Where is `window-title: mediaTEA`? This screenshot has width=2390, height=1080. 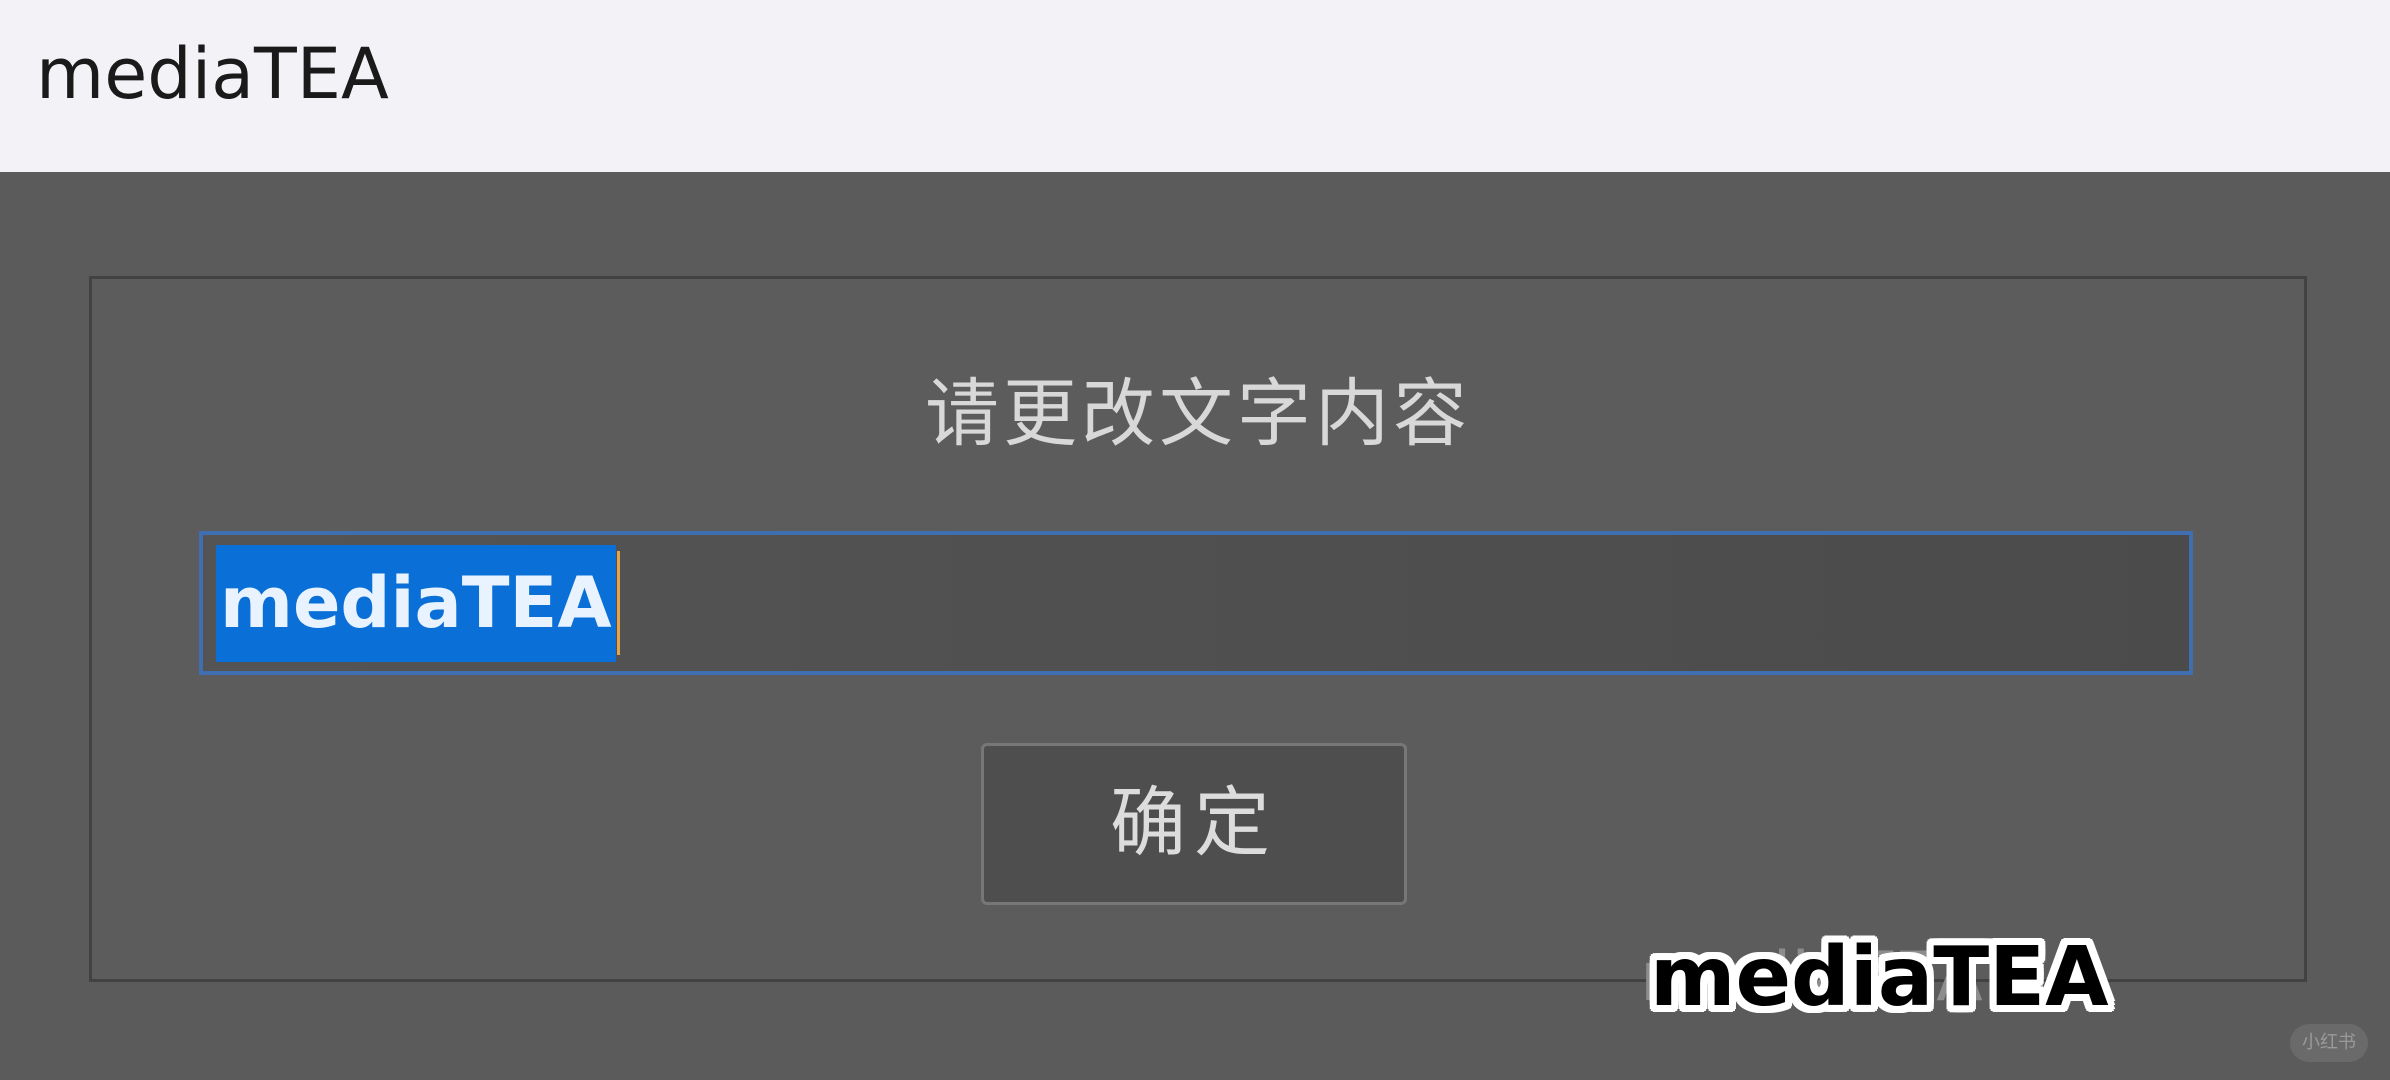
window-title: mediaTEA is located at coordinates (212, 74).